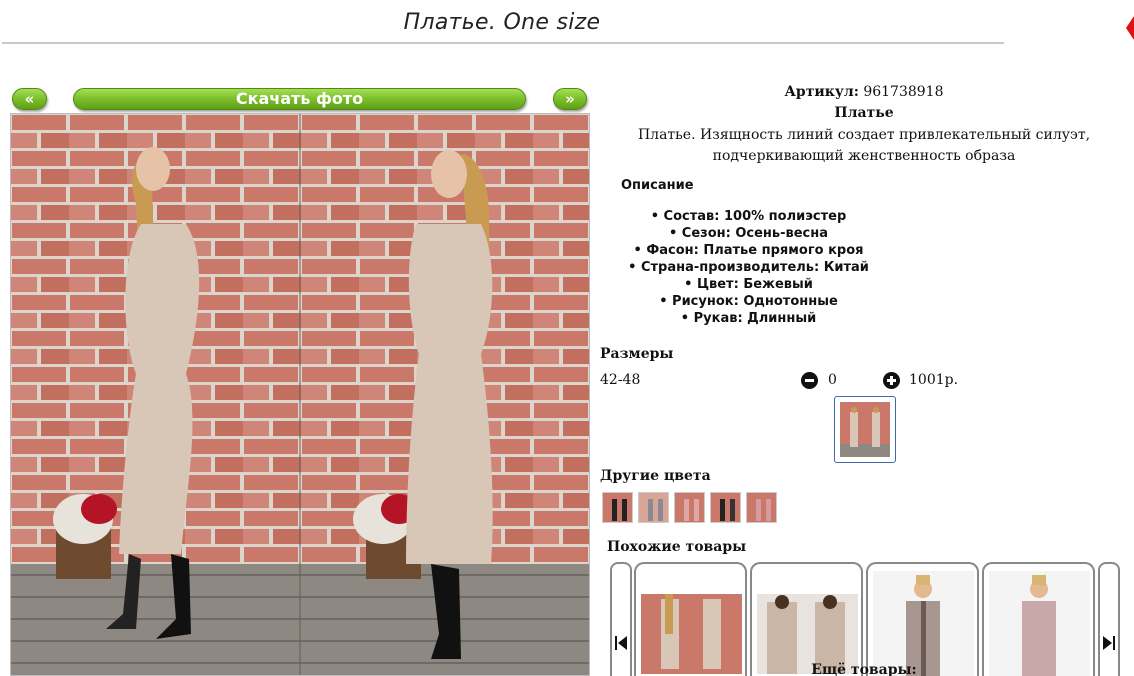  Describe the element at coordinates (748, 284) in the screenshot. I see `spec-item: Цвет: Бежевый` at that location.